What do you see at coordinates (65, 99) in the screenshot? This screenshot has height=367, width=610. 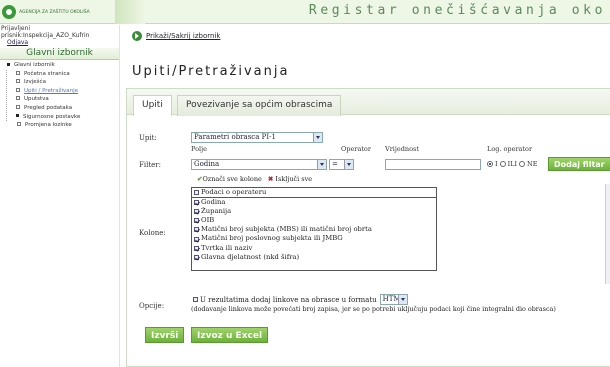 I see `sidebar-item-instructions: Uputstva` at bounding box center [65, 99].